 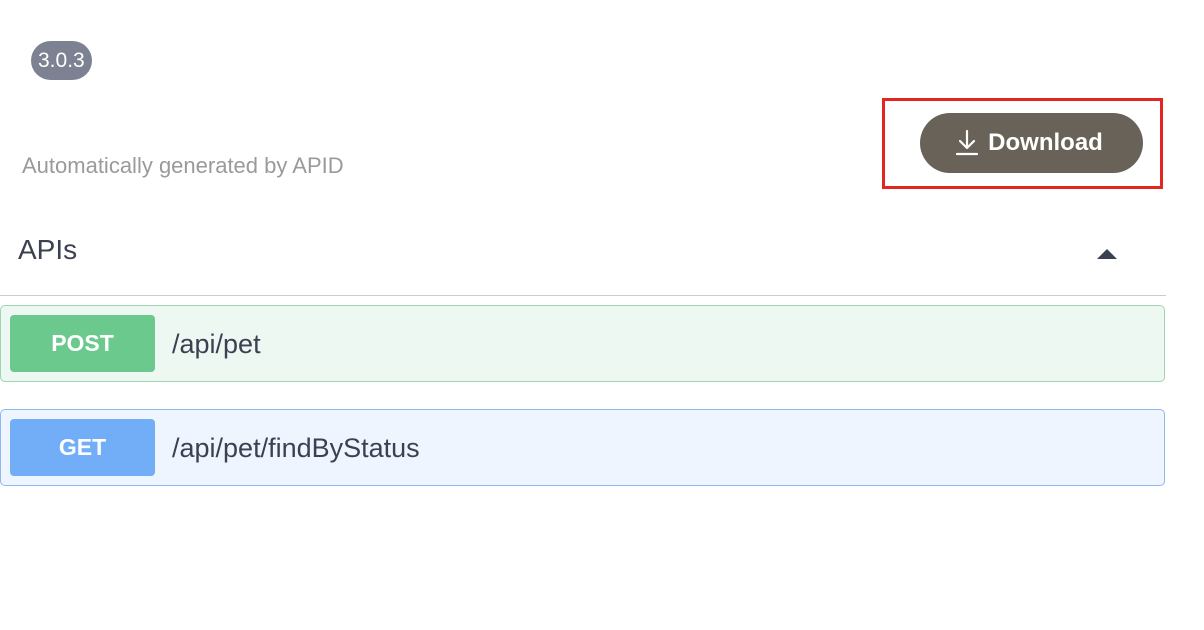 What do you see at coordinates (82, 447) in the screenshot?
I see `method-badge-get: GET` at bounding box center [82, 447].